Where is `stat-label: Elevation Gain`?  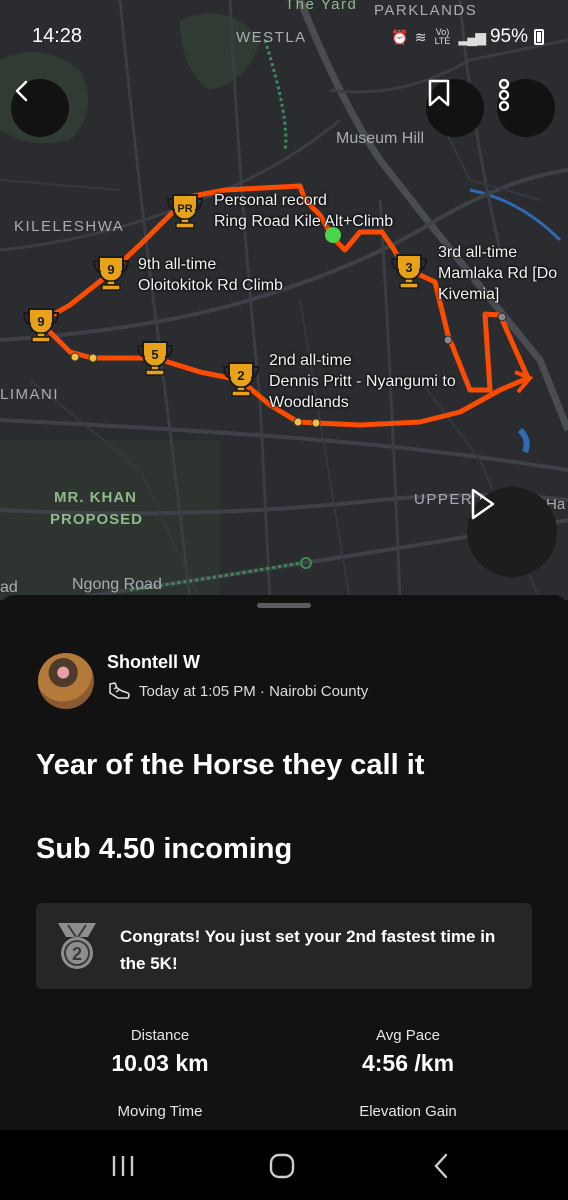
stat-label: Elevation Gain is located at coordinates (408, 1111).